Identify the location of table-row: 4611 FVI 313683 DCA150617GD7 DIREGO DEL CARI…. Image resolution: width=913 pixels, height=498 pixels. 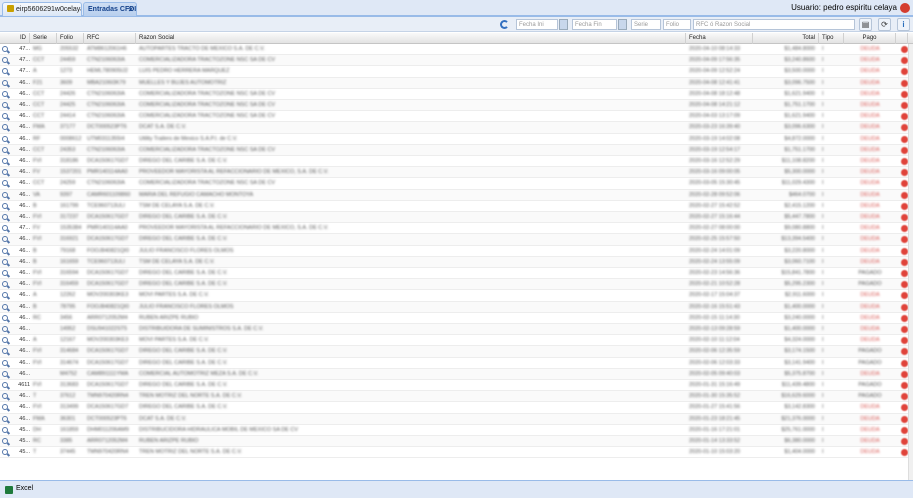
(456, 386).